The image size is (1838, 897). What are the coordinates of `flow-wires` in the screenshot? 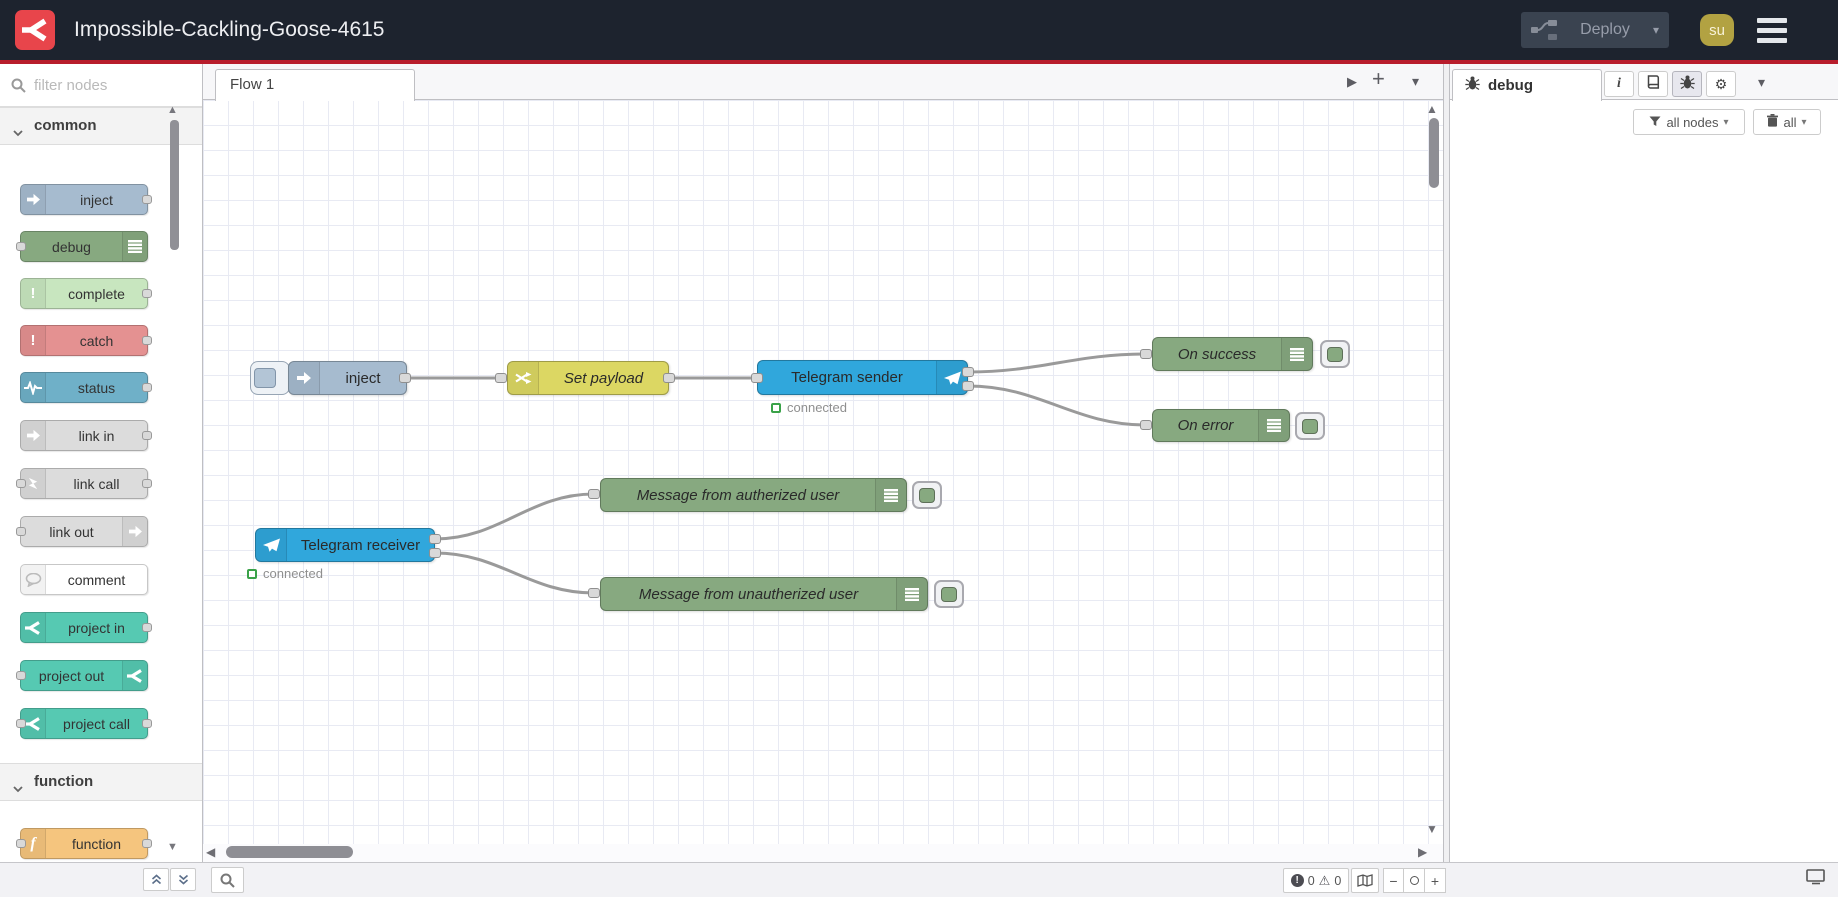 It's located at (776, 473).